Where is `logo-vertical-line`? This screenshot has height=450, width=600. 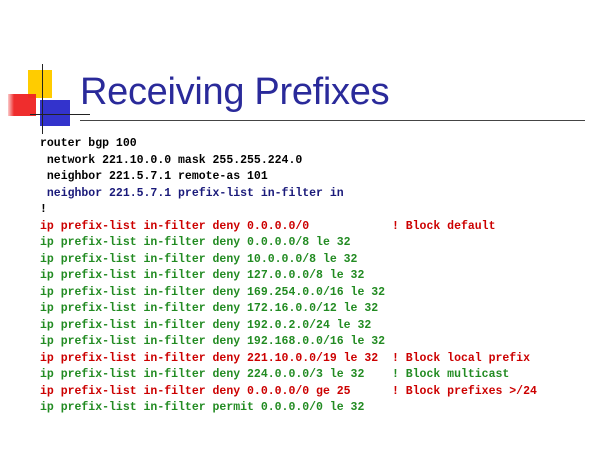
logo-vertical-line is located at coordinates (42, 99).